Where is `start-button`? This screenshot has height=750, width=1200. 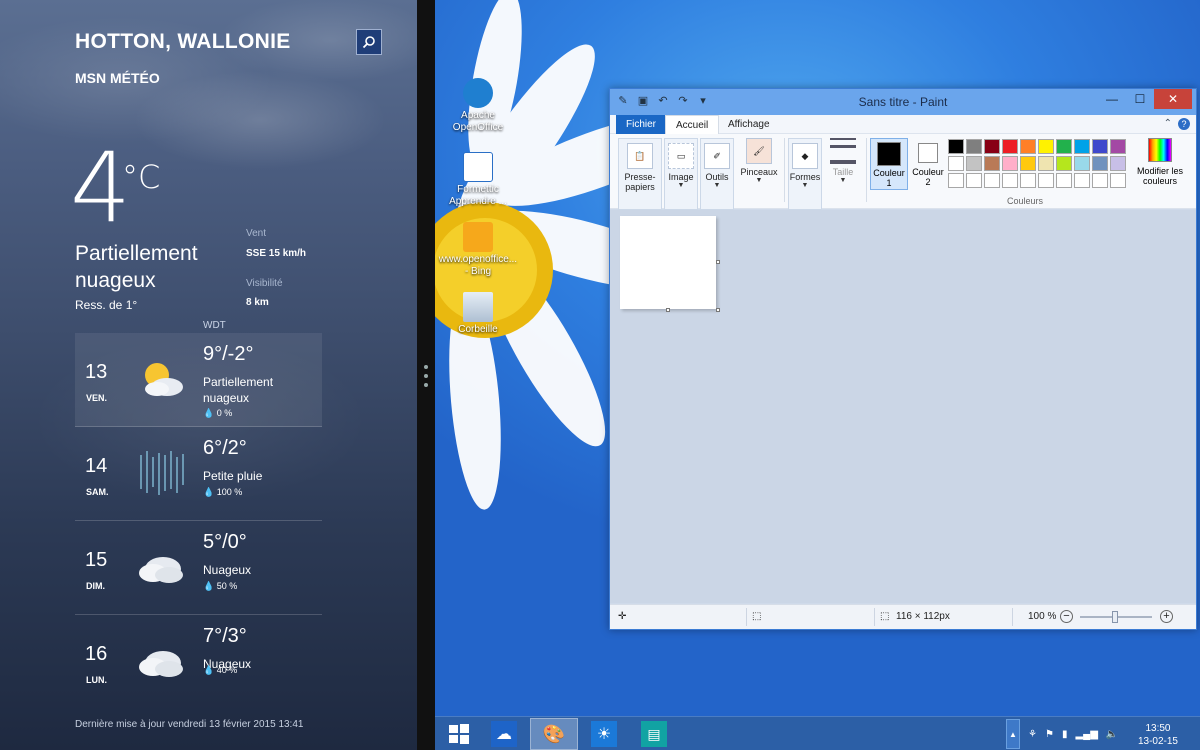 start-button is located at coordinates (459, 734).